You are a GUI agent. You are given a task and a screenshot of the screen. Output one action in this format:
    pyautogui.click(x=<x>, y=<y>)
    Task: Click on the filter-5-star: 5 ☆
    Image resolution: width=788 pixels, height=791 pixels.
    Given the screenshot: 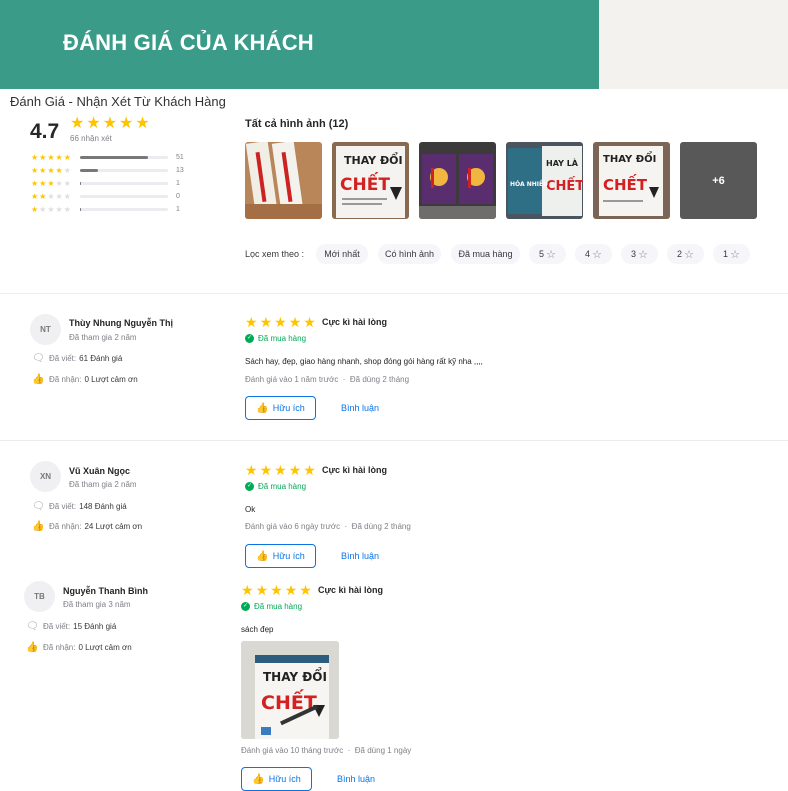 What is the action you would take?
    pyautogui.click(x=547, y=254)
    